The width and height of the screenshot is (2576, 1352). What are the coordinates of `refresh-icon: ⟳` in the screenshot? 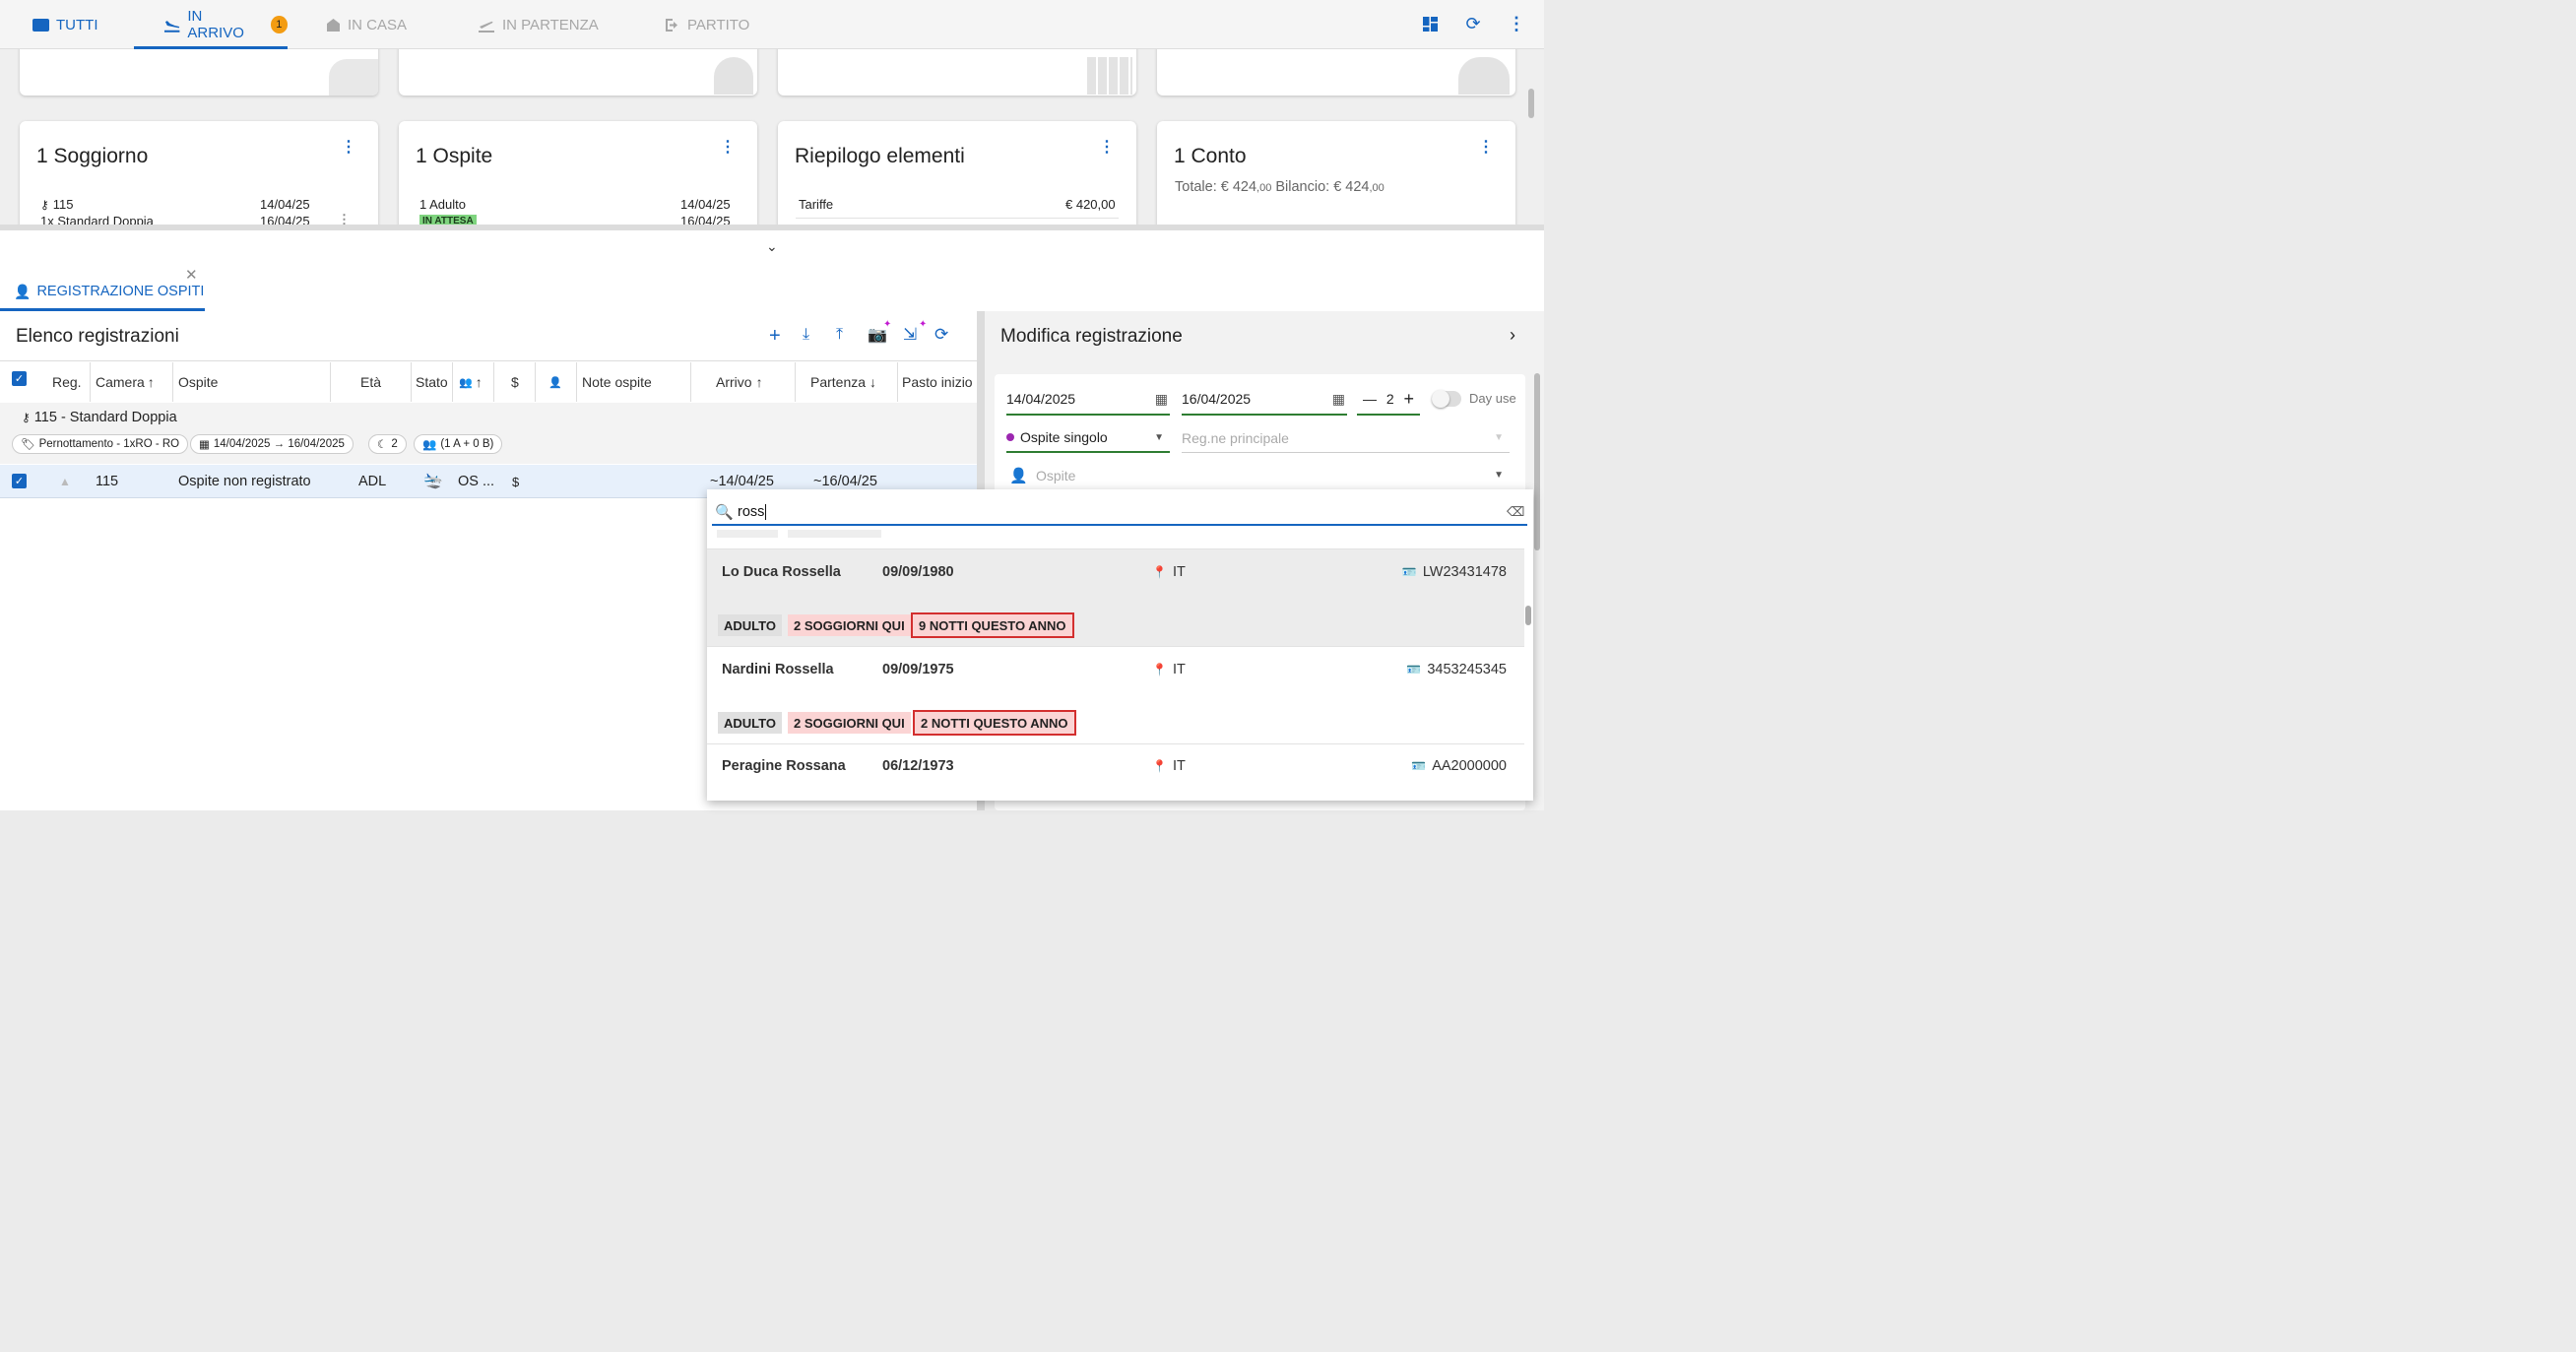 It's located at (1473, 23).